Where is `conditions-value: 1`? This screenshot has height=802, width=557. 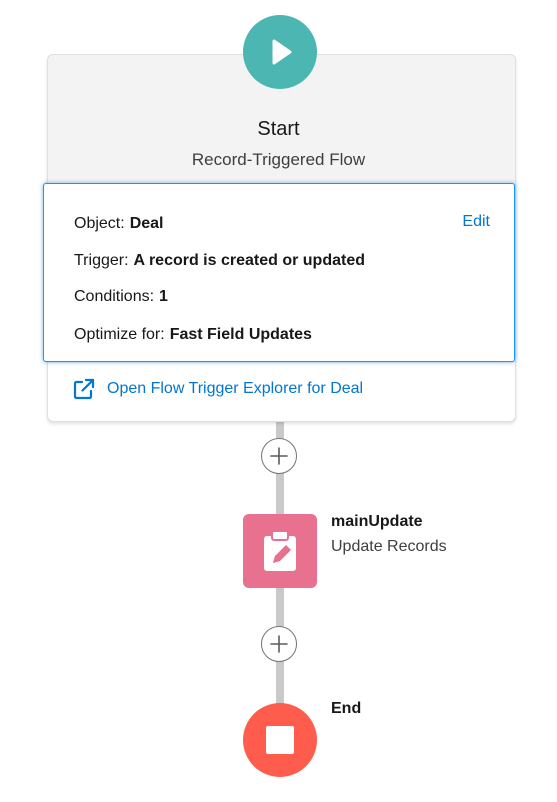
conditions-value: 1 is located at coordinates (163, 296).